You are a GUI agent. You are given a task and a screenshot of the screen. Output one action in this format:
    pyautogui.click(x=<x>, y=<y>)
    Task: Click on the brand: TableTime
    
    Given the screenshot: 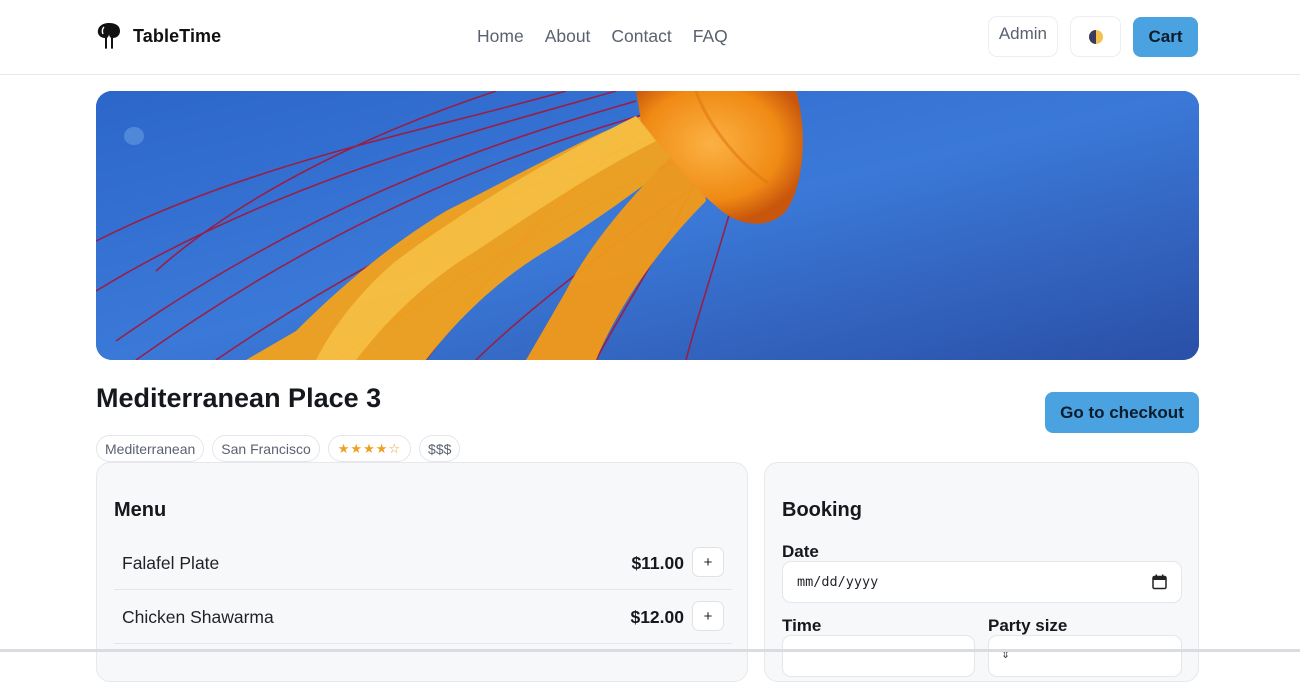 What is the action you would take?
    pyautogui.click(x=158, y=36)
    